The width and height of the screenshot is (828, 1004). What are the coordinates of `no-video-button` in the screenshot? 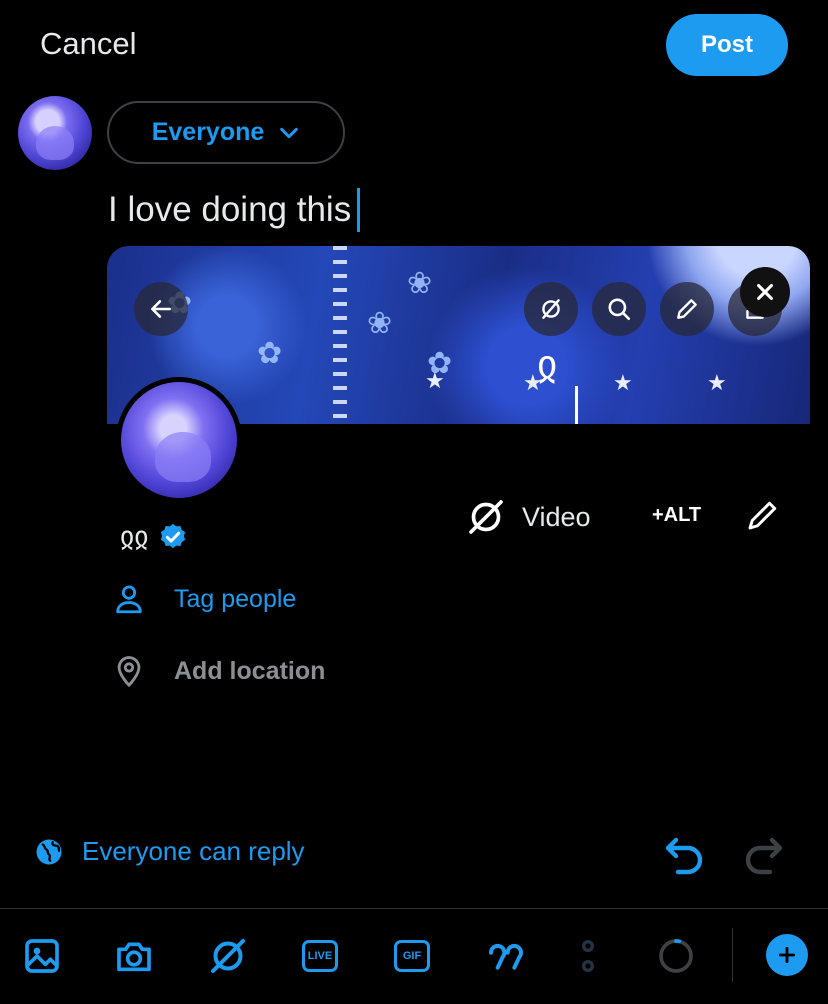 It's located at (551, 309).